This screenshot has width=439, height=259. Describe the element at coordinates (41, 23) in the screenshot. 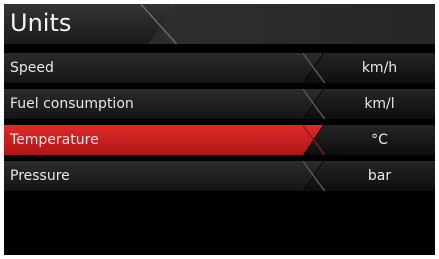

I see `page-title: Units` at that location.